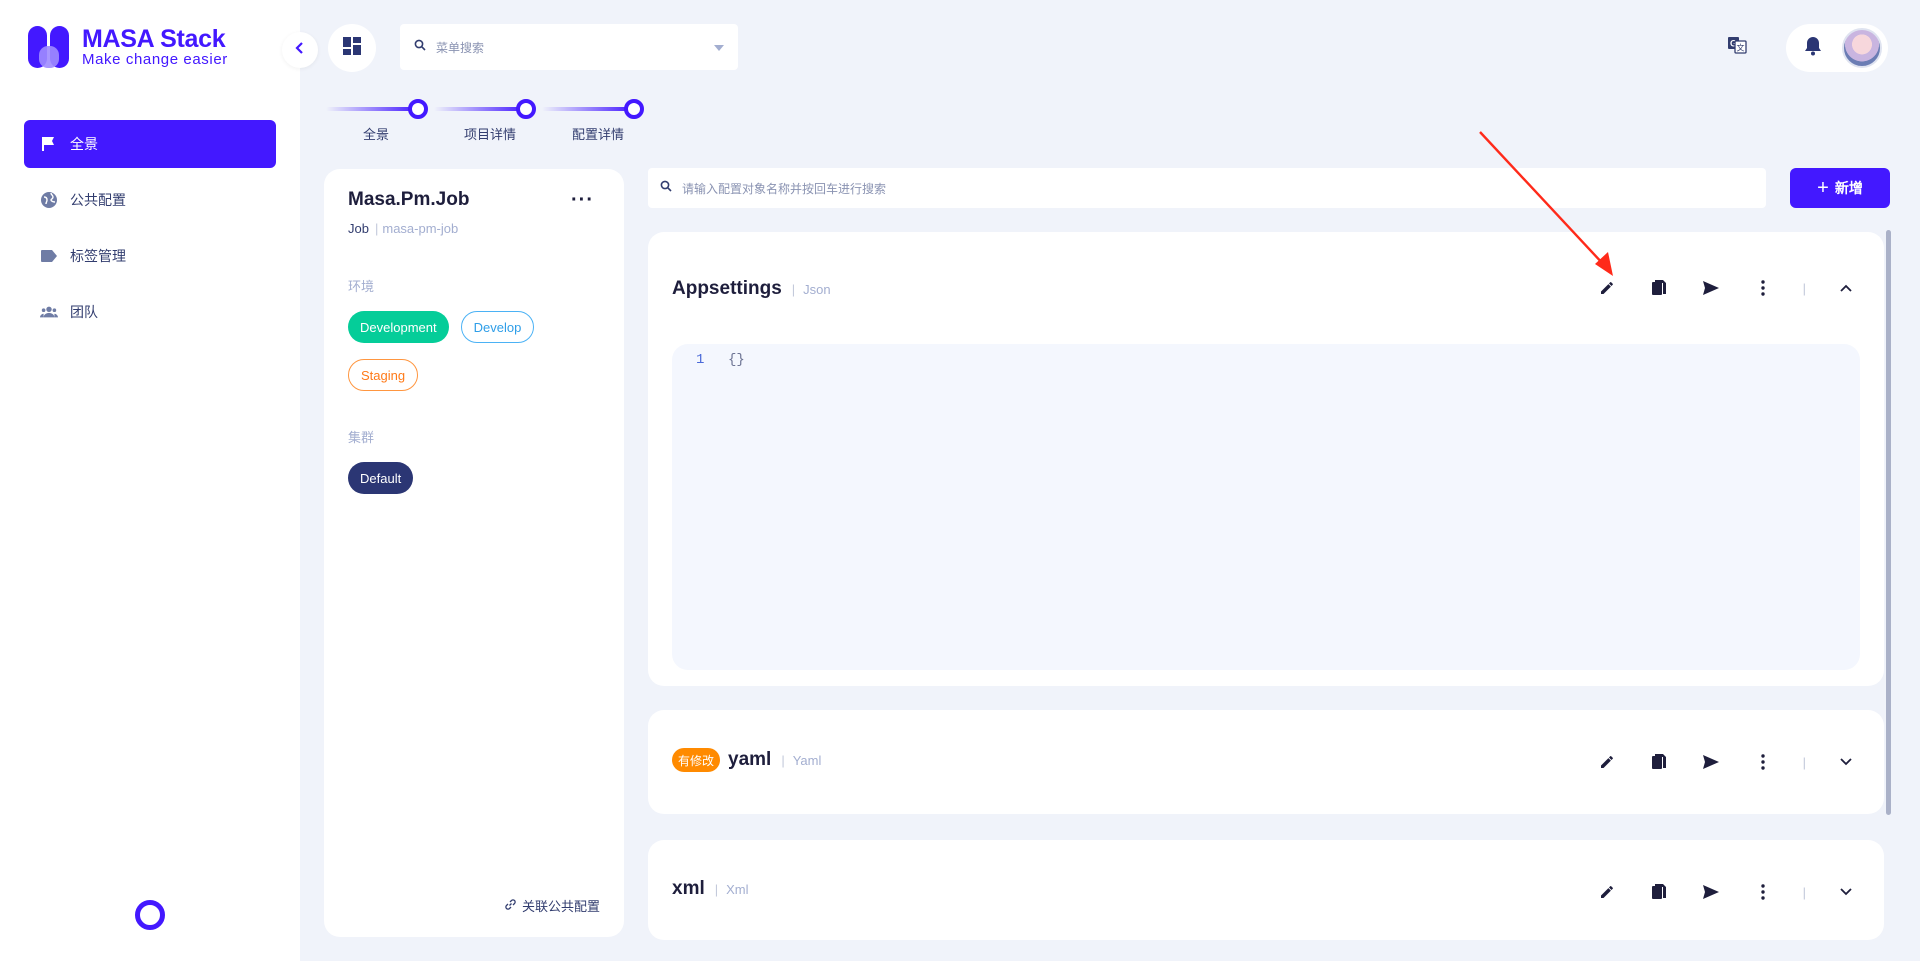 The image size is (1920, 961). What do you see at coordinates (154, 39) in the screenshot?
I see `logo-title: MASA Stack` at bounding box center [154, 39].